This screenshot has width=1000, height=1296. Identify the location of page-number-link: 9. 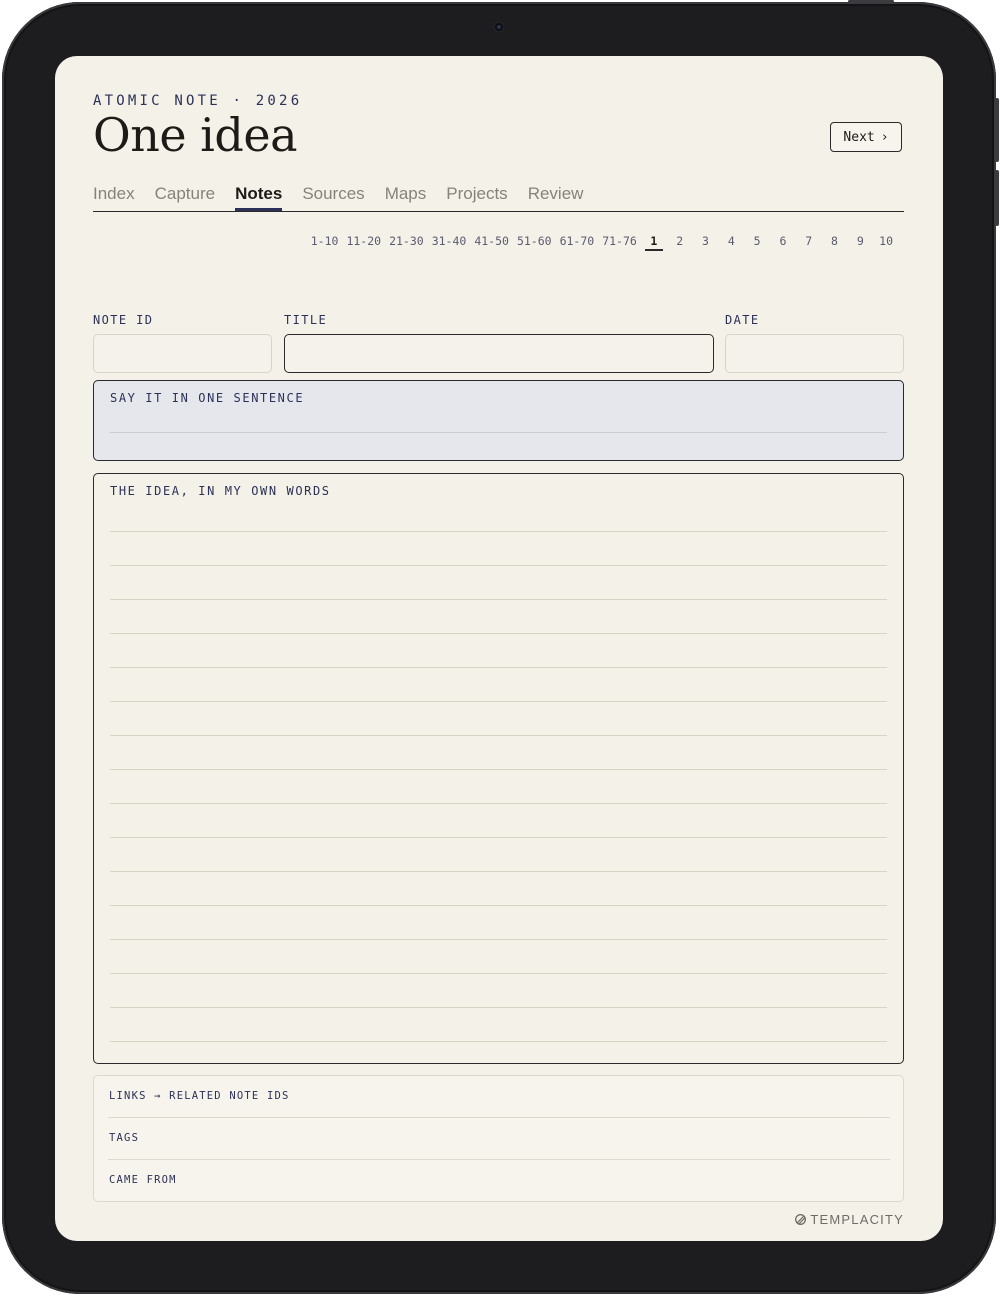
(860, 242).